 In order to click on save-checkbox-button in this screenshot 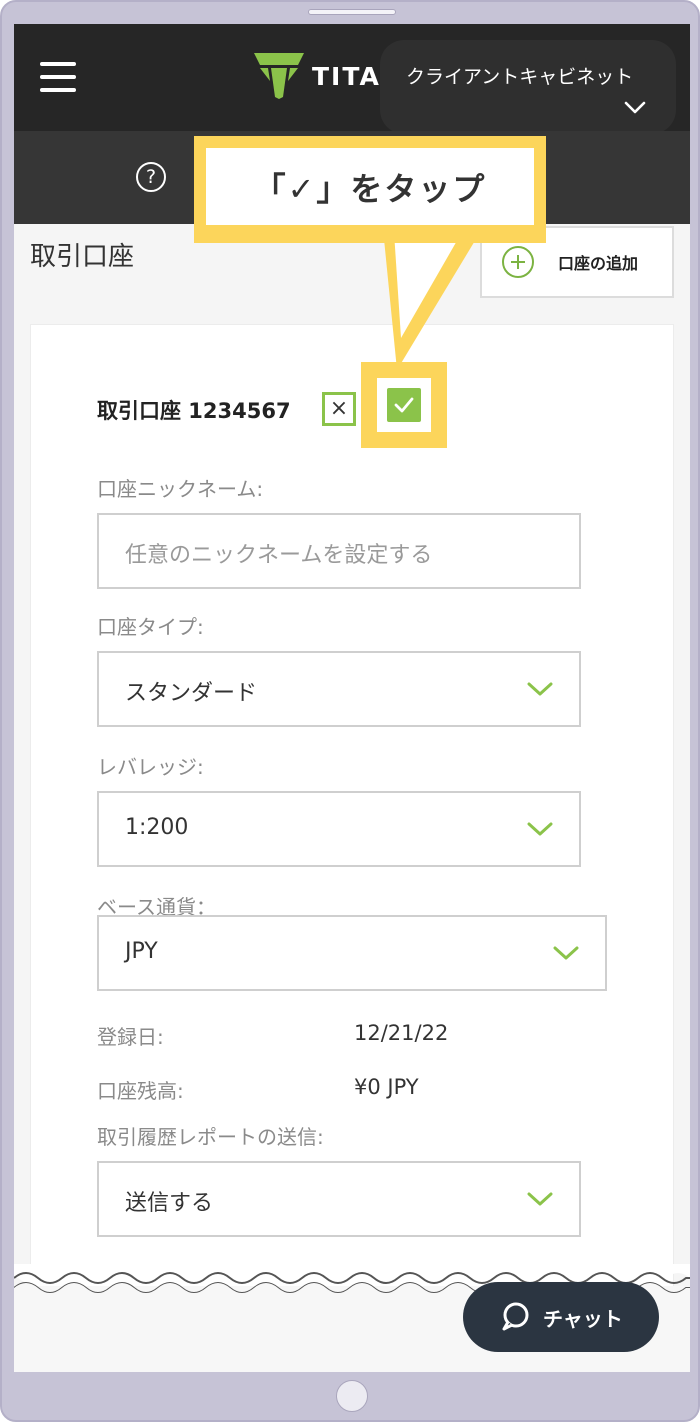, I will do `click(404, 405)`.